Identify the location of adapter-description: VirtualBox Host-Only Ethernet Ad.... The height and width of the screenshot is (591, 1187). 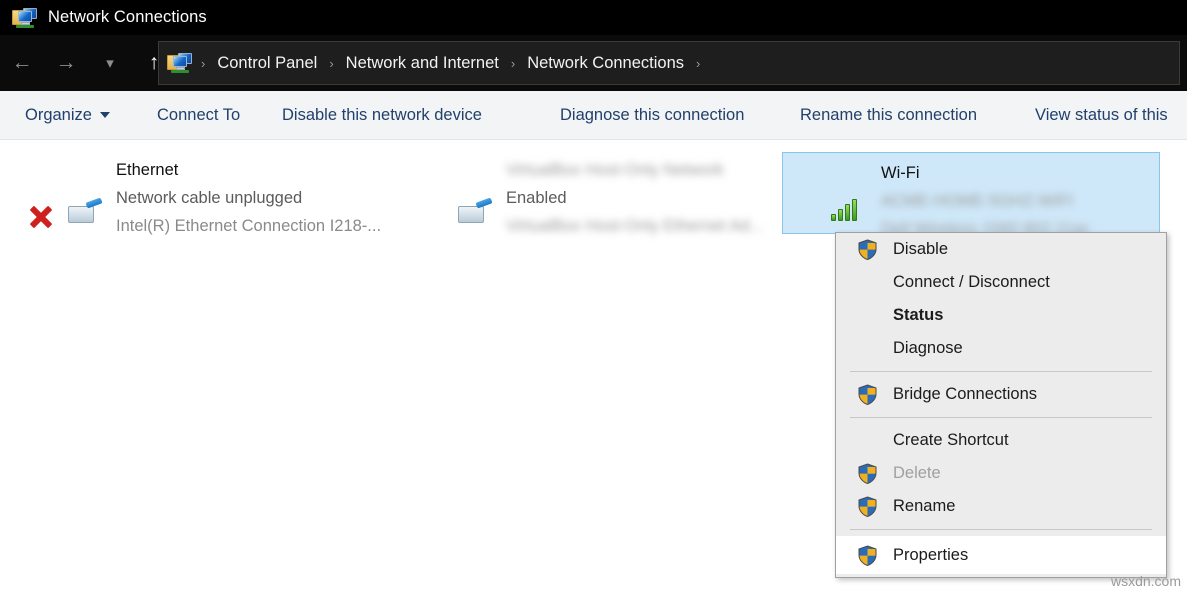
(635, 226).